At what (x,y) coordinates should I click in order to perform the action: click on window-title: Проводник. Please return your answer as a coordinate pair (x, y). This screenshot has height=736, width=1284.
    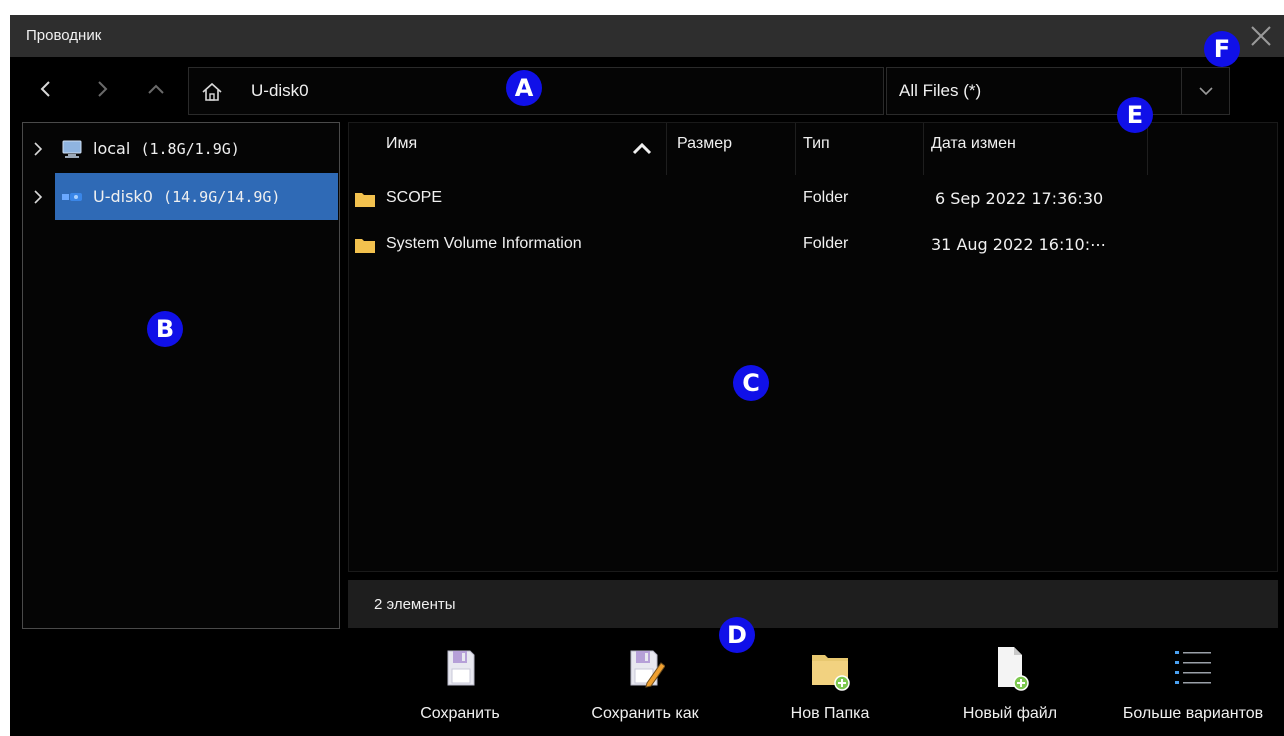
    Looking at the image, I should click on (64, 35).